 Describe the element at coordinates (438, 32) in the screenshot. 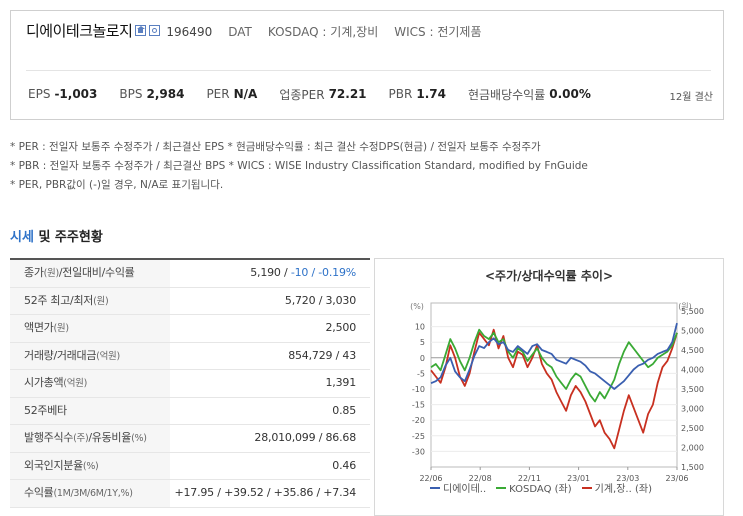

I see `wics-info: WICS : 전기제품` at that location.